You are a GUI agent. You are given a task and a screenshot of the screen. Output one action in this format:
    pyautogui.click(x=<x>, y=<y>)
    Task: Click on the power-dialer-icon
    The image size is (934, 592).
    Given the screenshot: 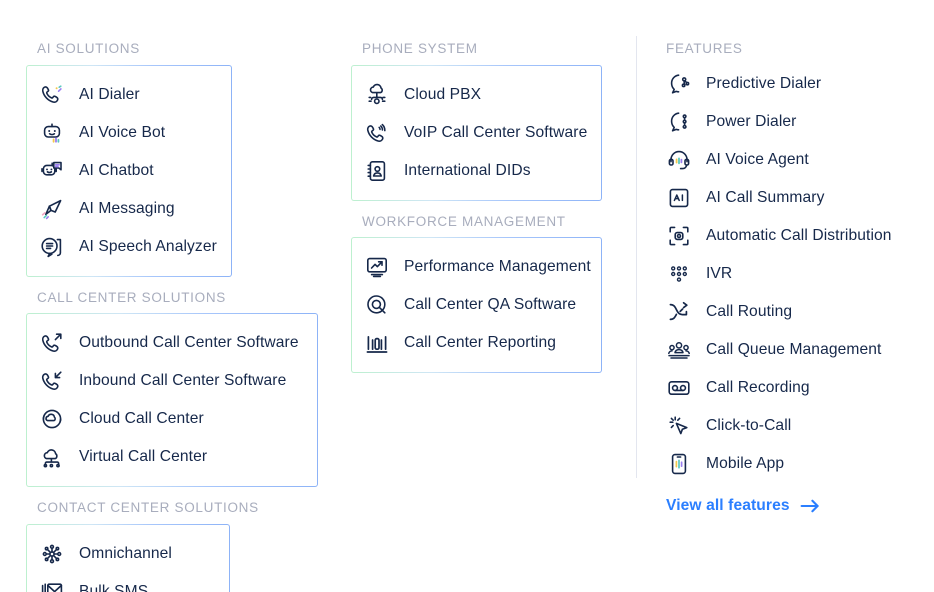 What is the action you would take?
    pyautogui.click(x=679, y=122)
    